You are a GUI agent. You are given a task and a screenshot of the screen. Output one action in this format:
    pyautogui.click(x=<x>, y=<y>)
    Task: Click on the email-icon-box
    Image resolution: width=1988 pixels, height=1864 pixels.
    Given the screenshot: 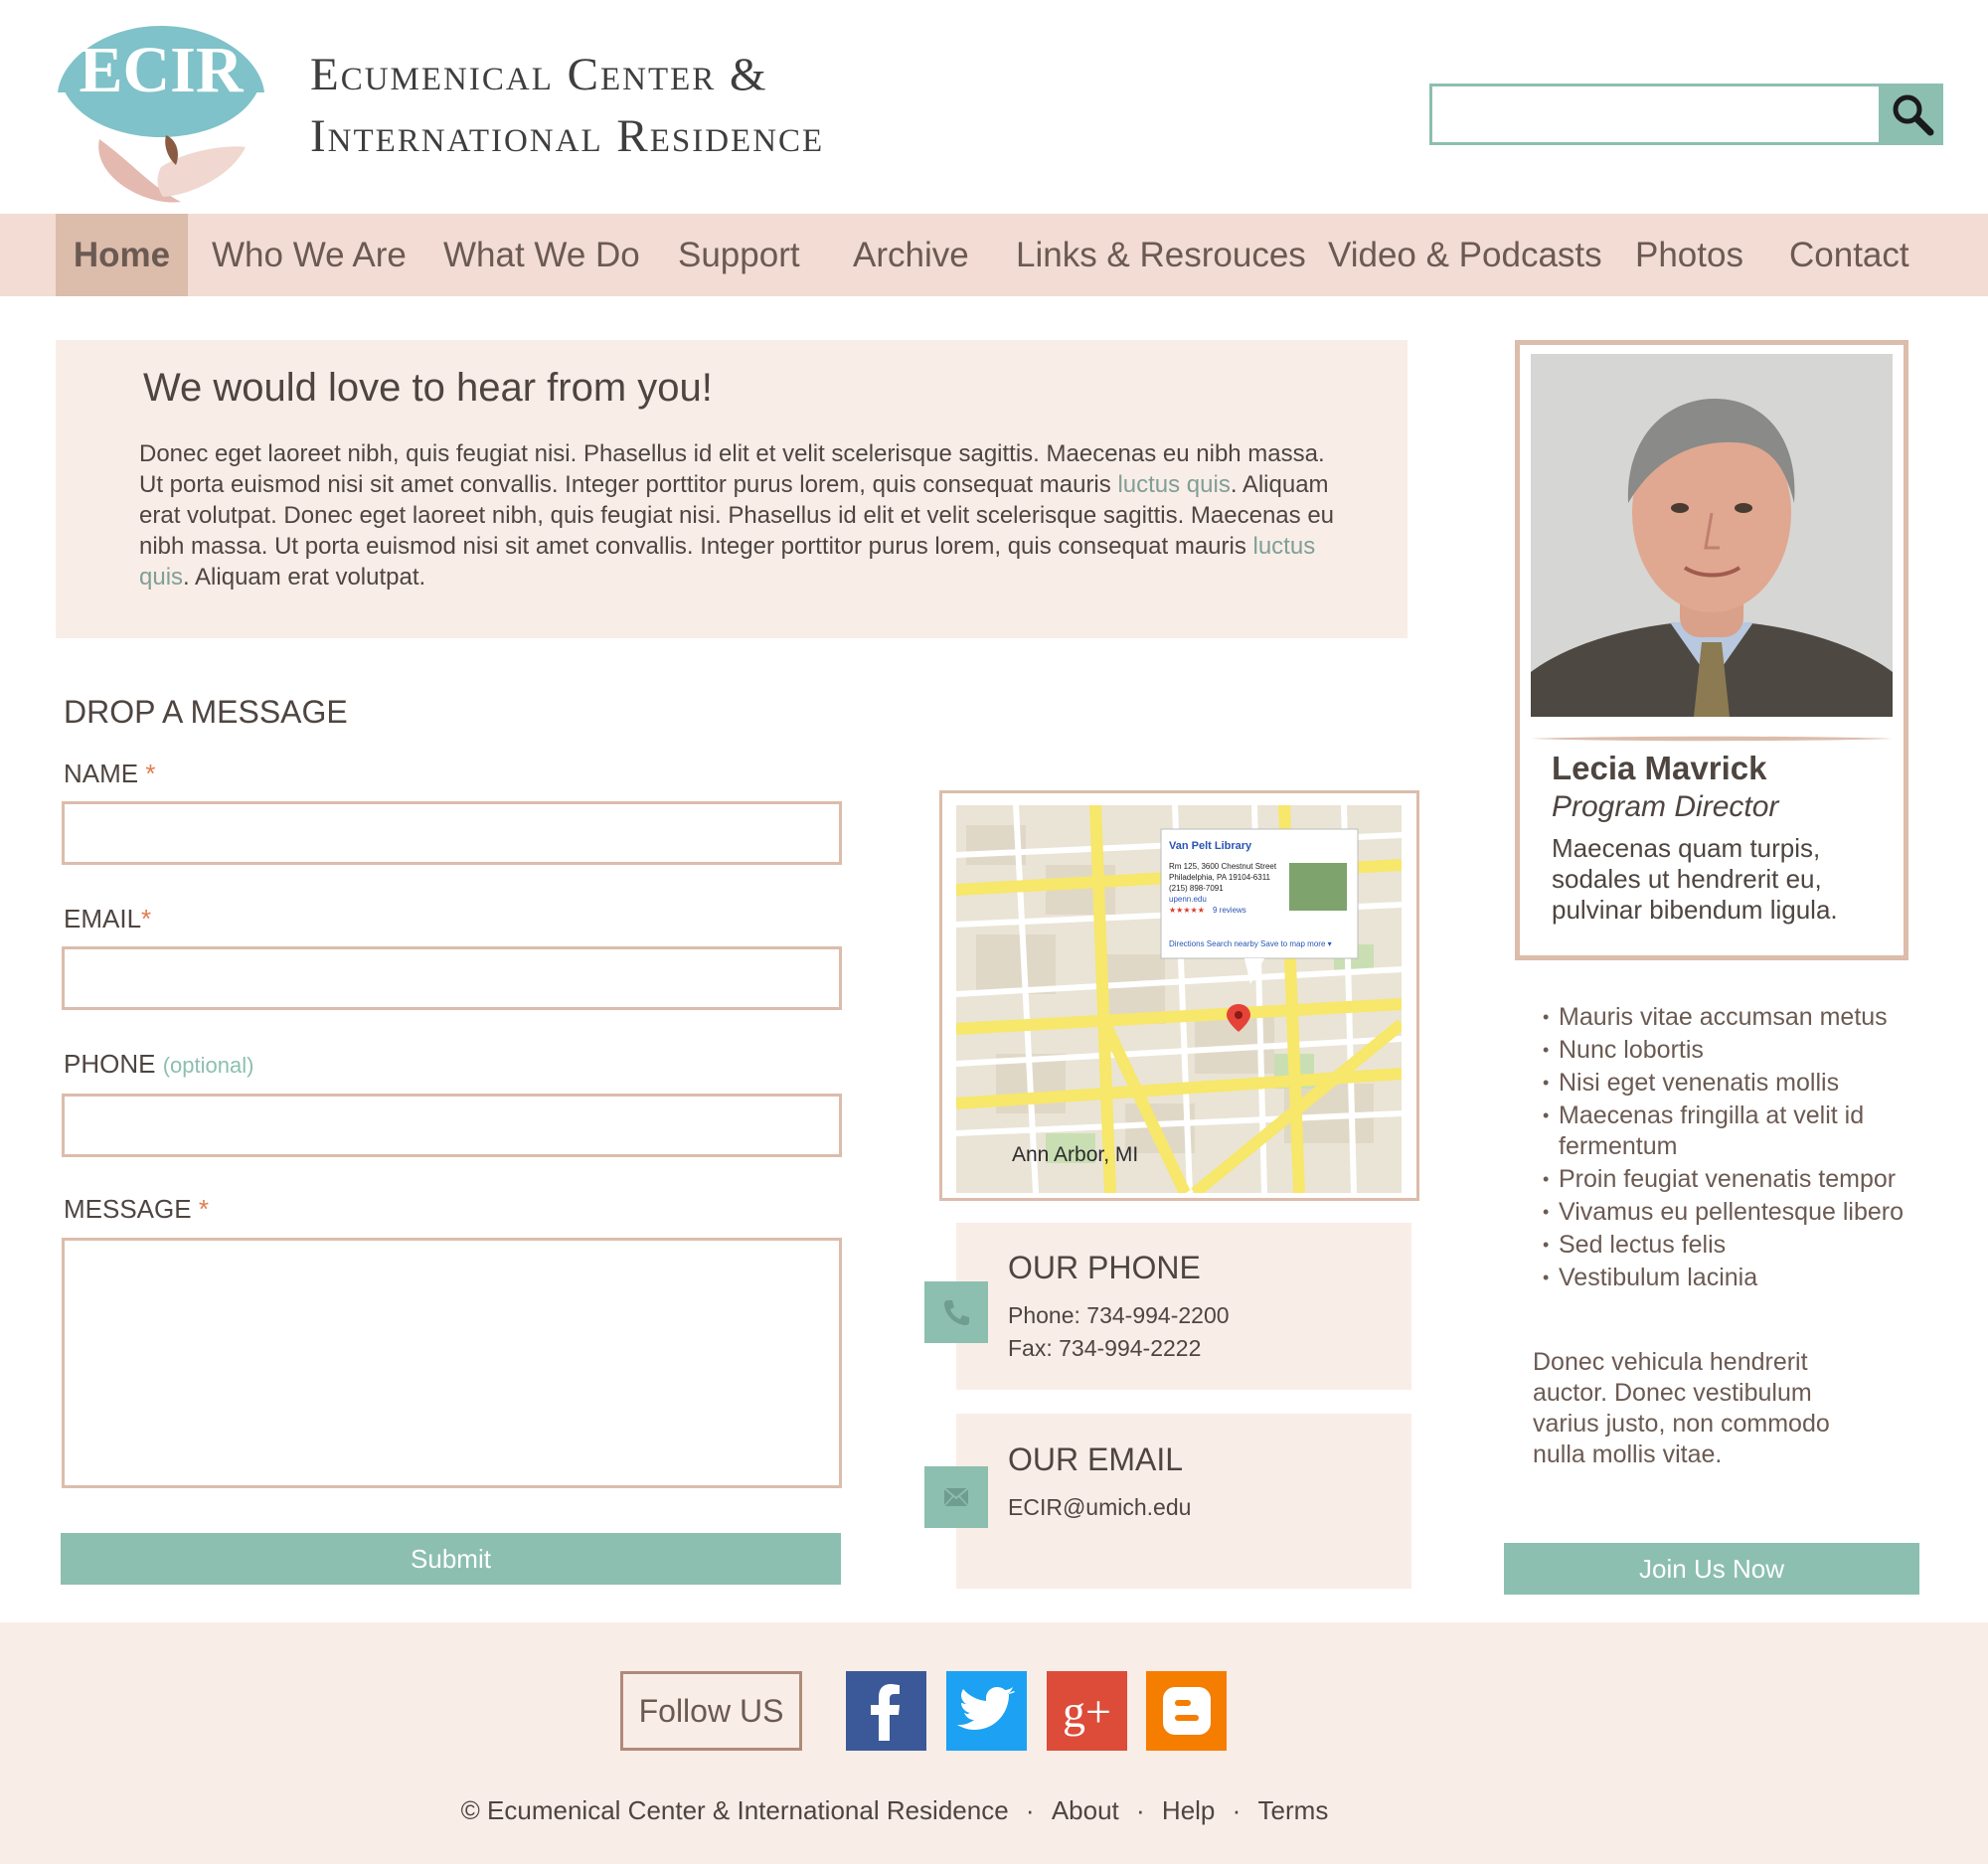 What is the action you would take?
    pyautogui.click(x=956, y=1497)
    